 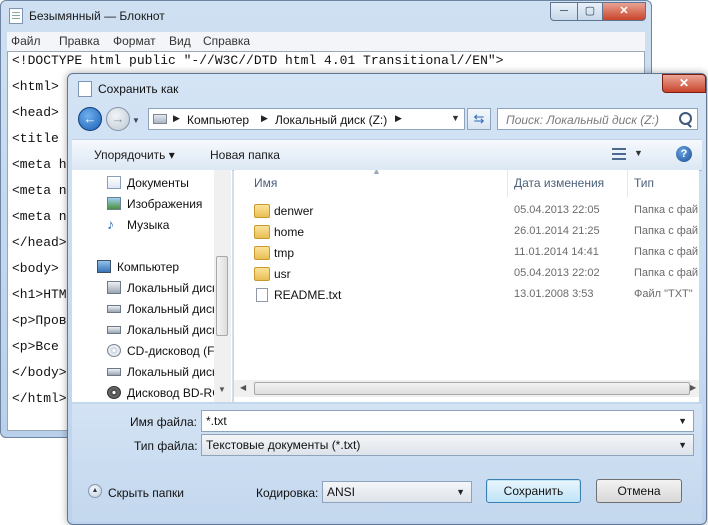 I want to click on scroll-left-icon: ◀, so click(x=243, y=387).